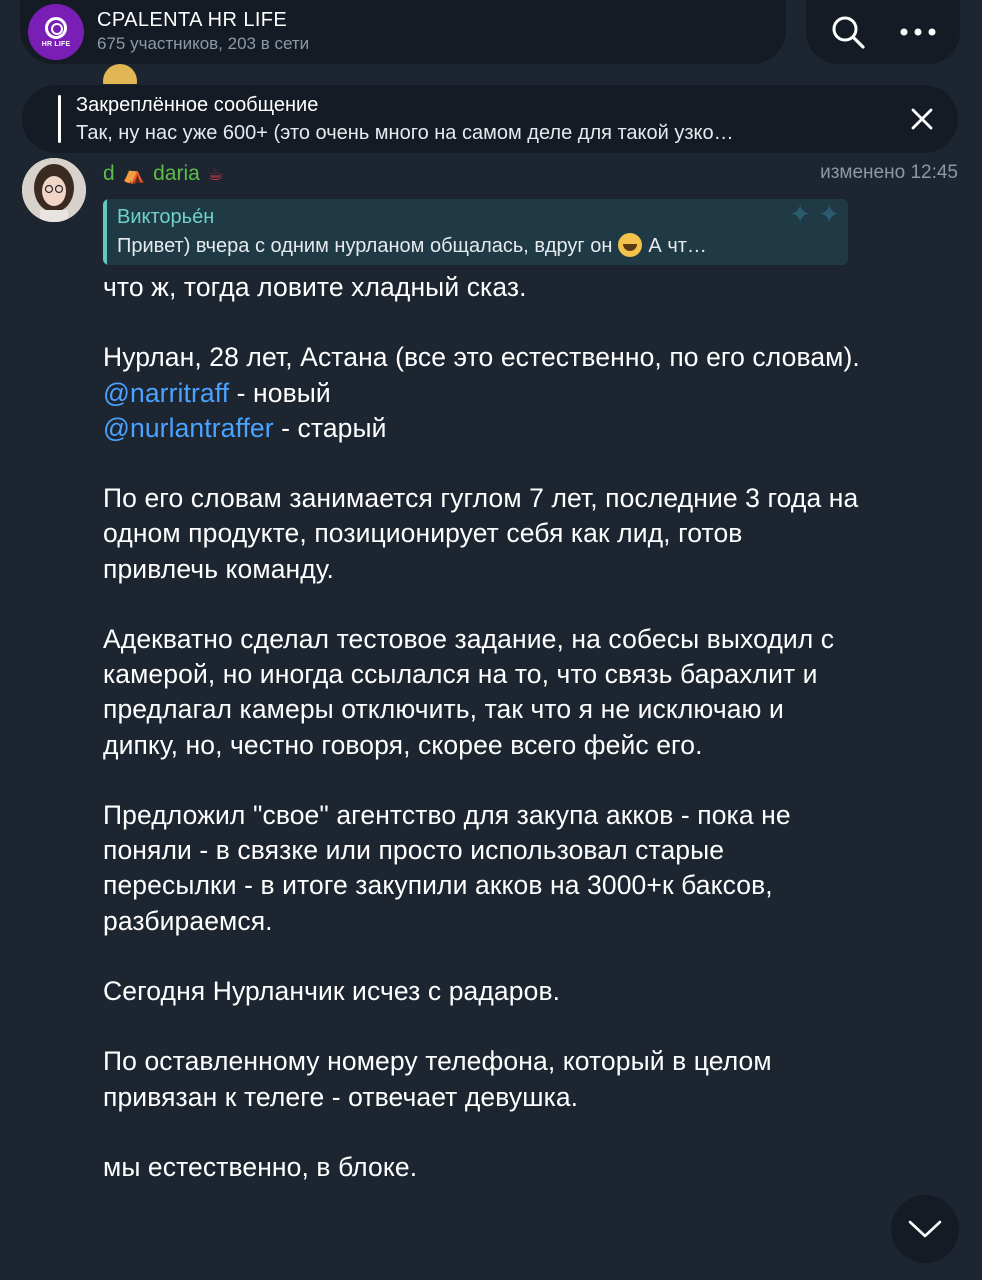  What do you see at coordinates (630, 245) in the screenshot?
I see `grin-emoji-icon` at bounding box center [630, 245].